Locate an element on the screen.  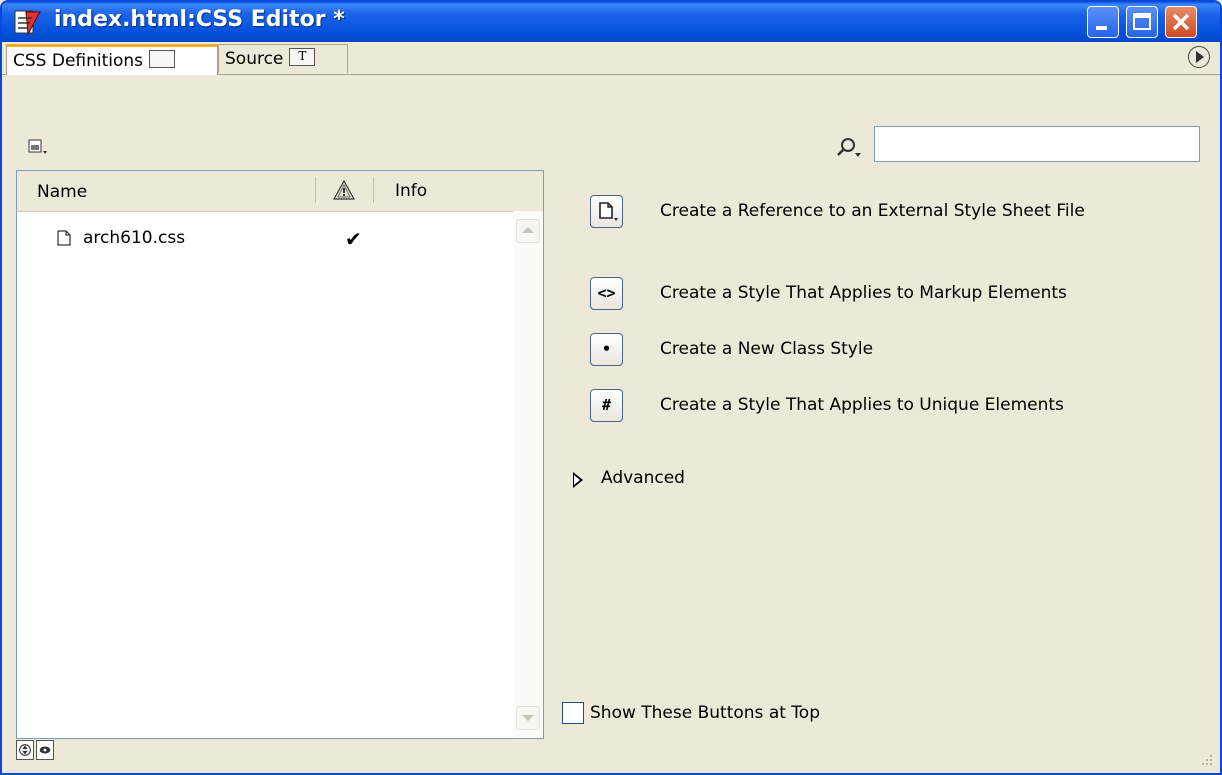
panel-options-icon is located at coordinates (1199, 57).